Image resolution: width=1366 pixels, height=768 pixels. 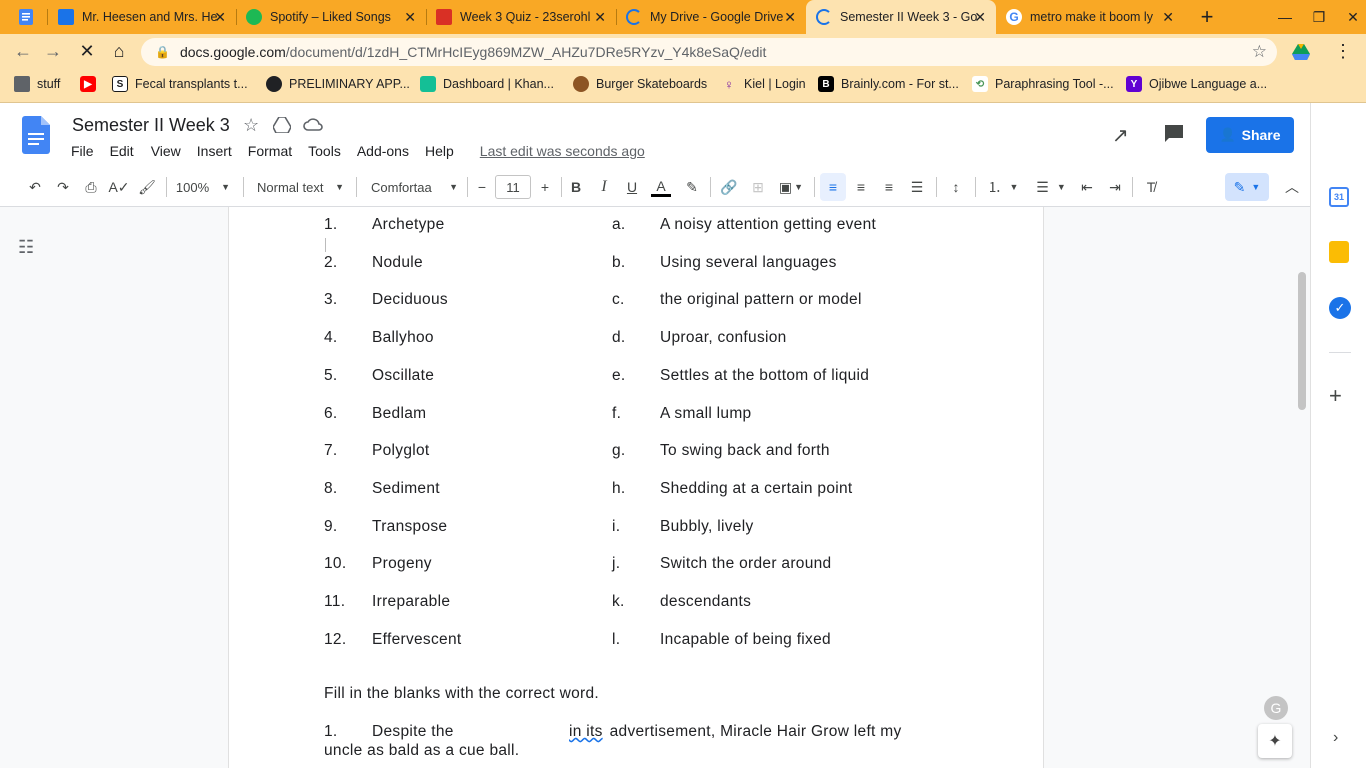 I want to click on menu-format: Format, so click(x=270, y=151).